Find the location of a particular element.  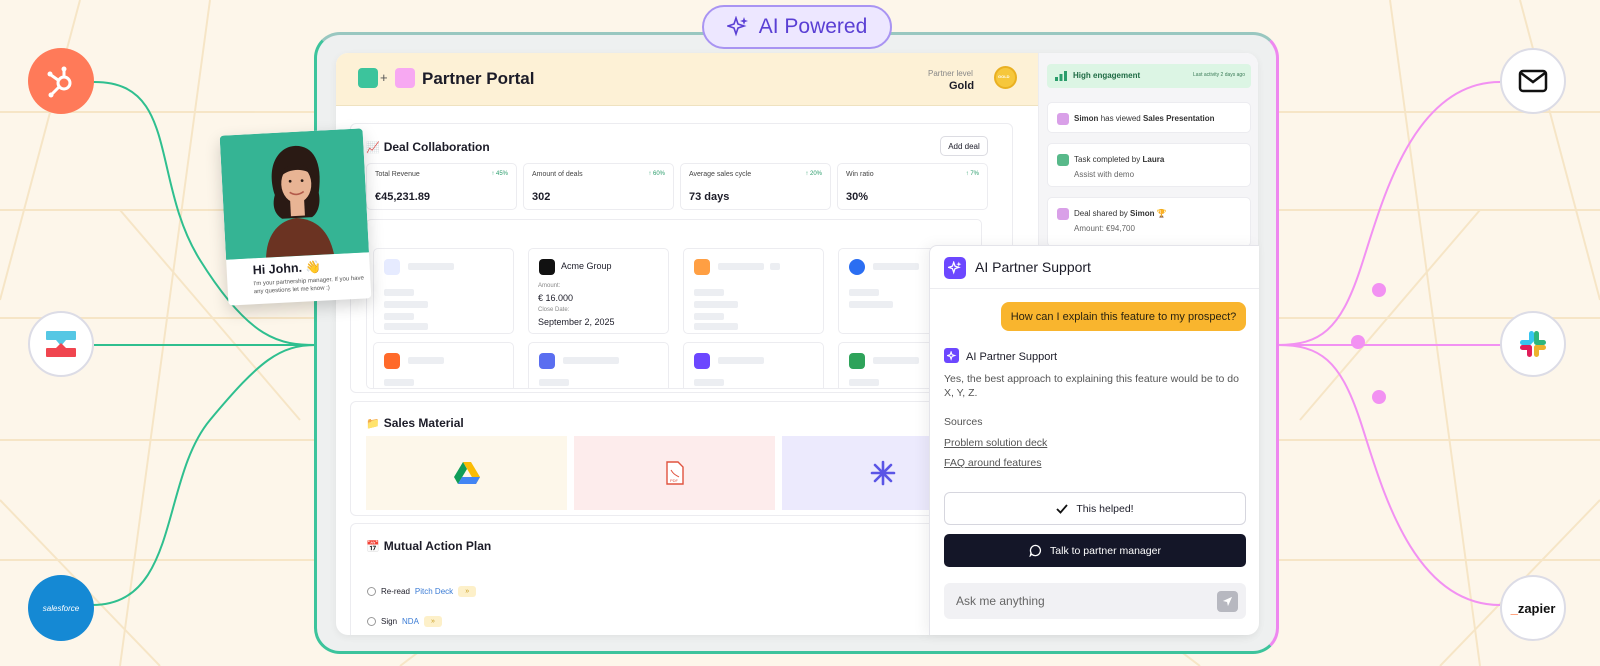

slack-integration is located at coordinates (1533, 344).